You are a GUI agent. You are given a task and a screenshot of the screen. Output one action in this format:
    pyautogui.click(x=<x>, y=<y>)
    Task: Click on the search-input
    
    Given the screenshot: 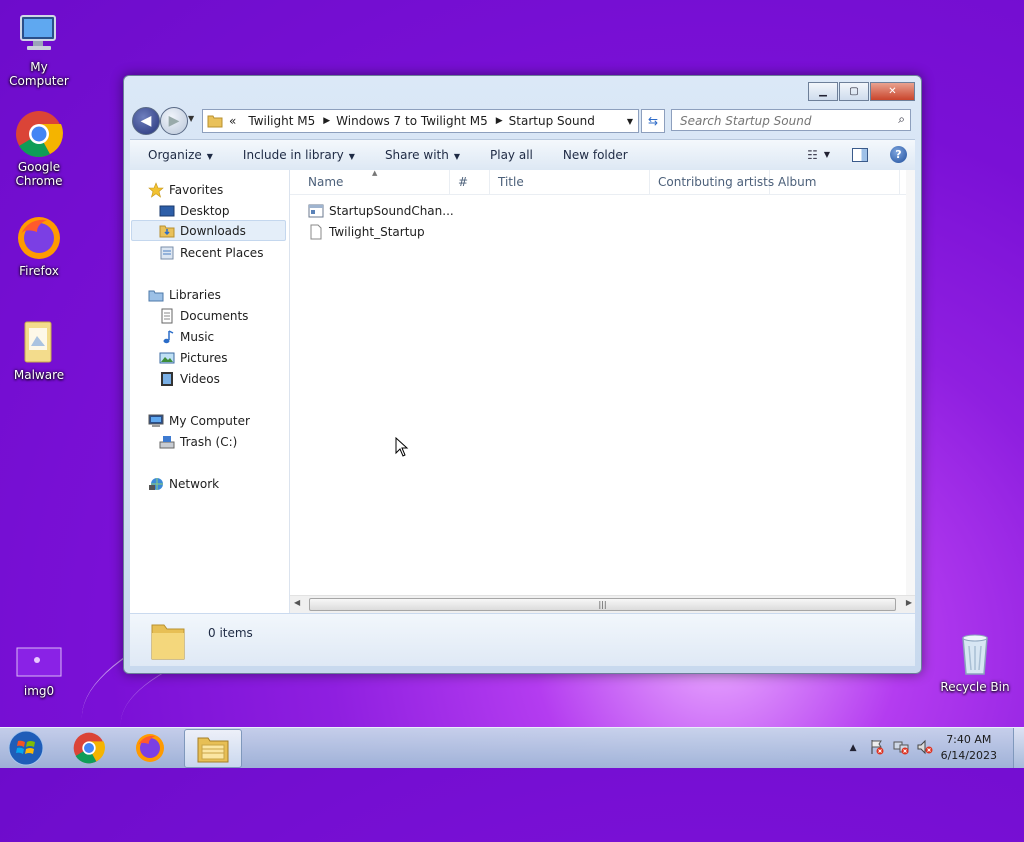 What is the action you would take?
    pyautogui.click(x=785, y=121)
    